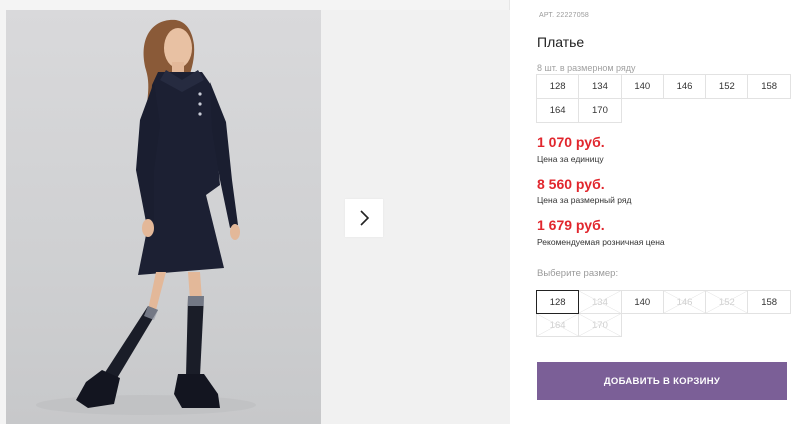 The height and width of the screenshot is (424, 800). I want to click on size-option-152: 152, so click(727, 302).